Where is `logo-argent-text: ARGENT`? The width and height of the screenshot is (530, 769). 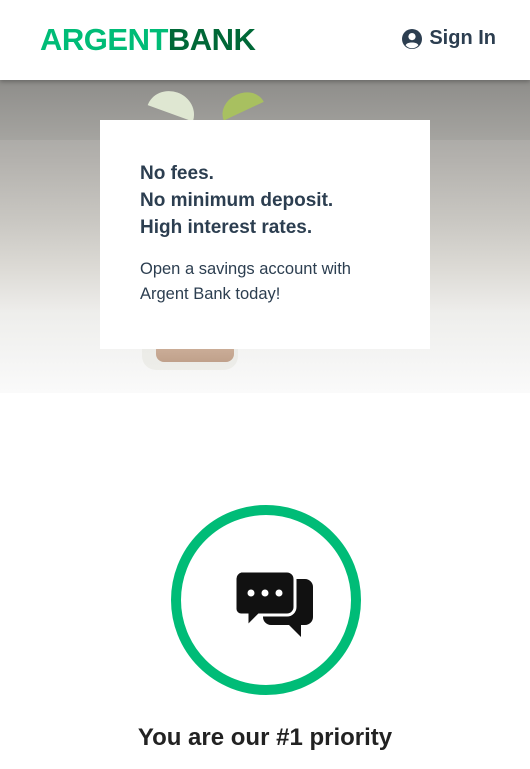
logo-argent-text: ARGENT is located at coordinates (104, 39).